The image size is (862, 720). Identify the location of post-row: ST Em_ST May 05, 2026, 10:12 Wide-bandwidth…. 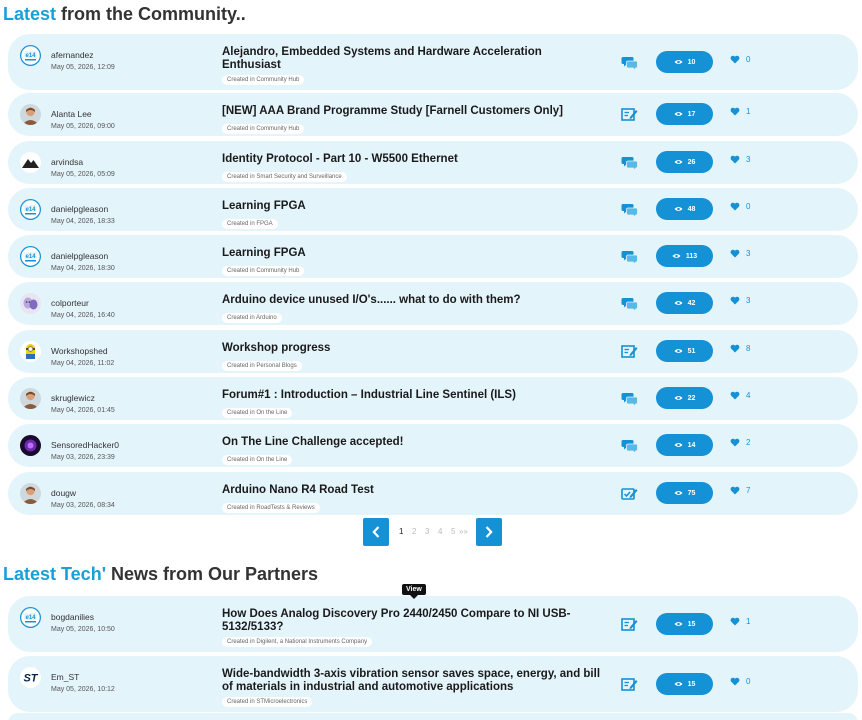
(433, 684).